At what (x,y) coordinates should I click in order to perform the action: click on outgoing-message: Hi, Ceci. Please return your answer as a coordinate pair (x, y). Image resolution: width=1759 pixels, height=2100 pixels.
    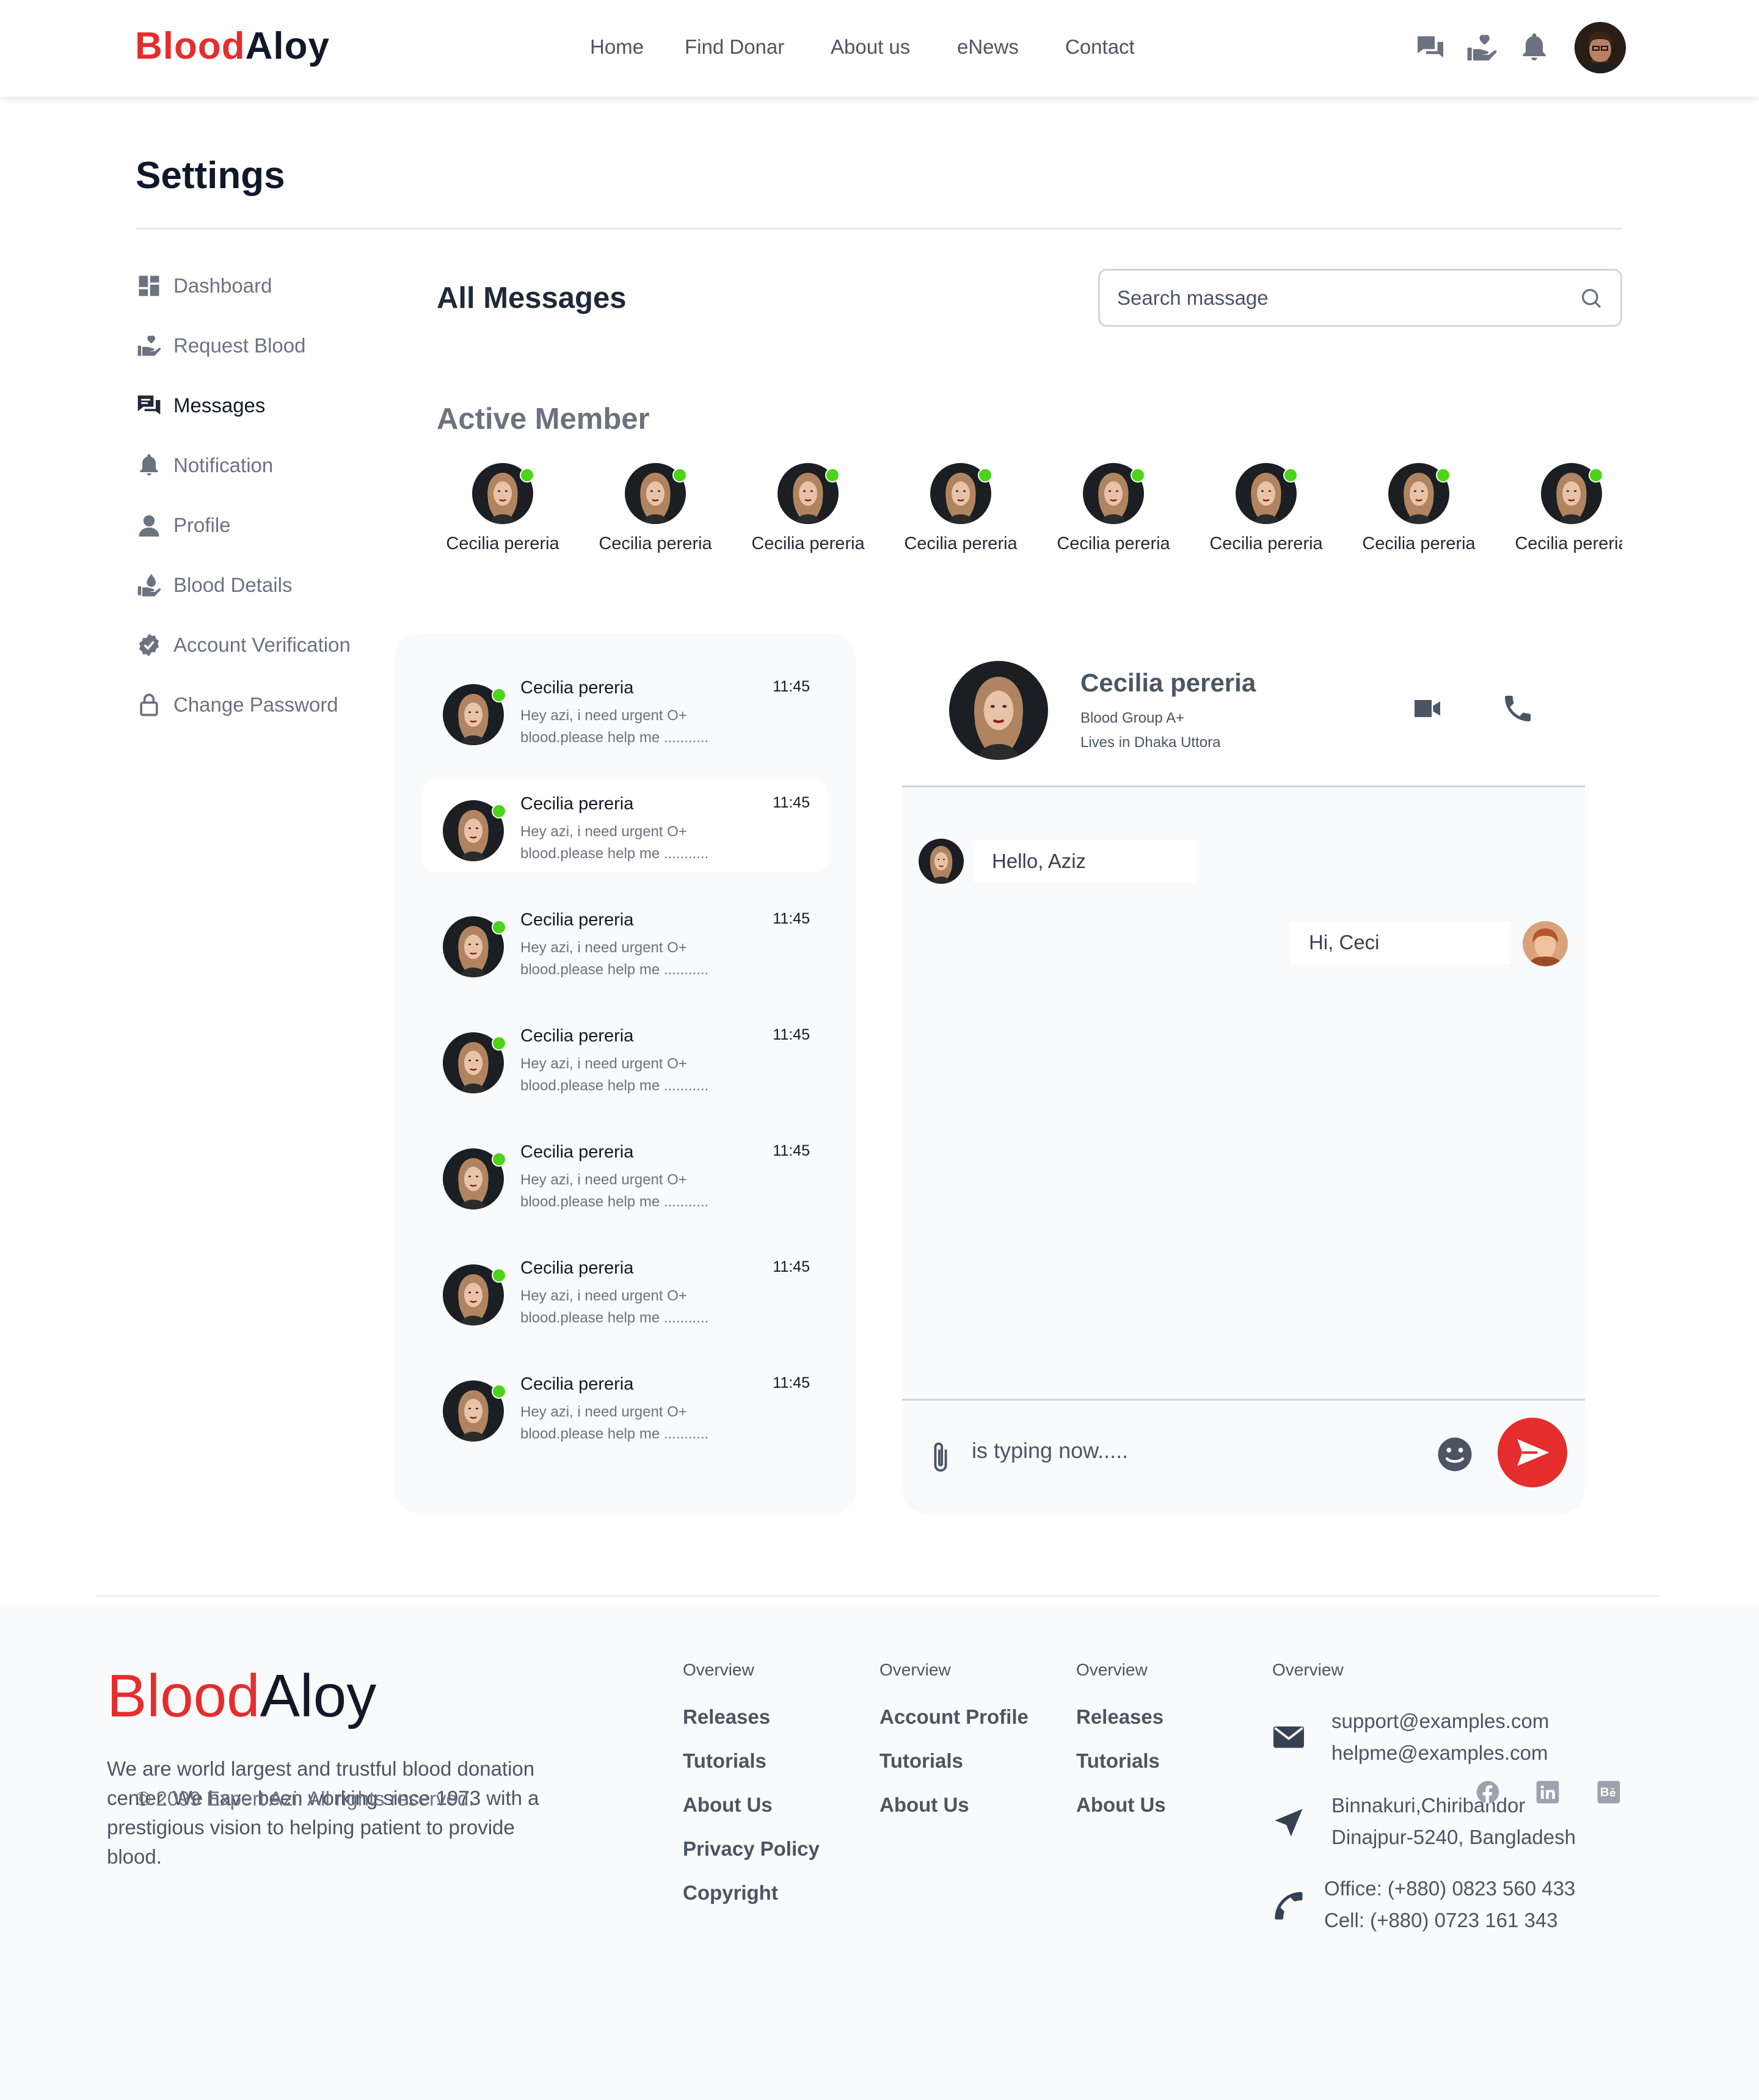
    Looking at the image, I should click on (1400, 943).